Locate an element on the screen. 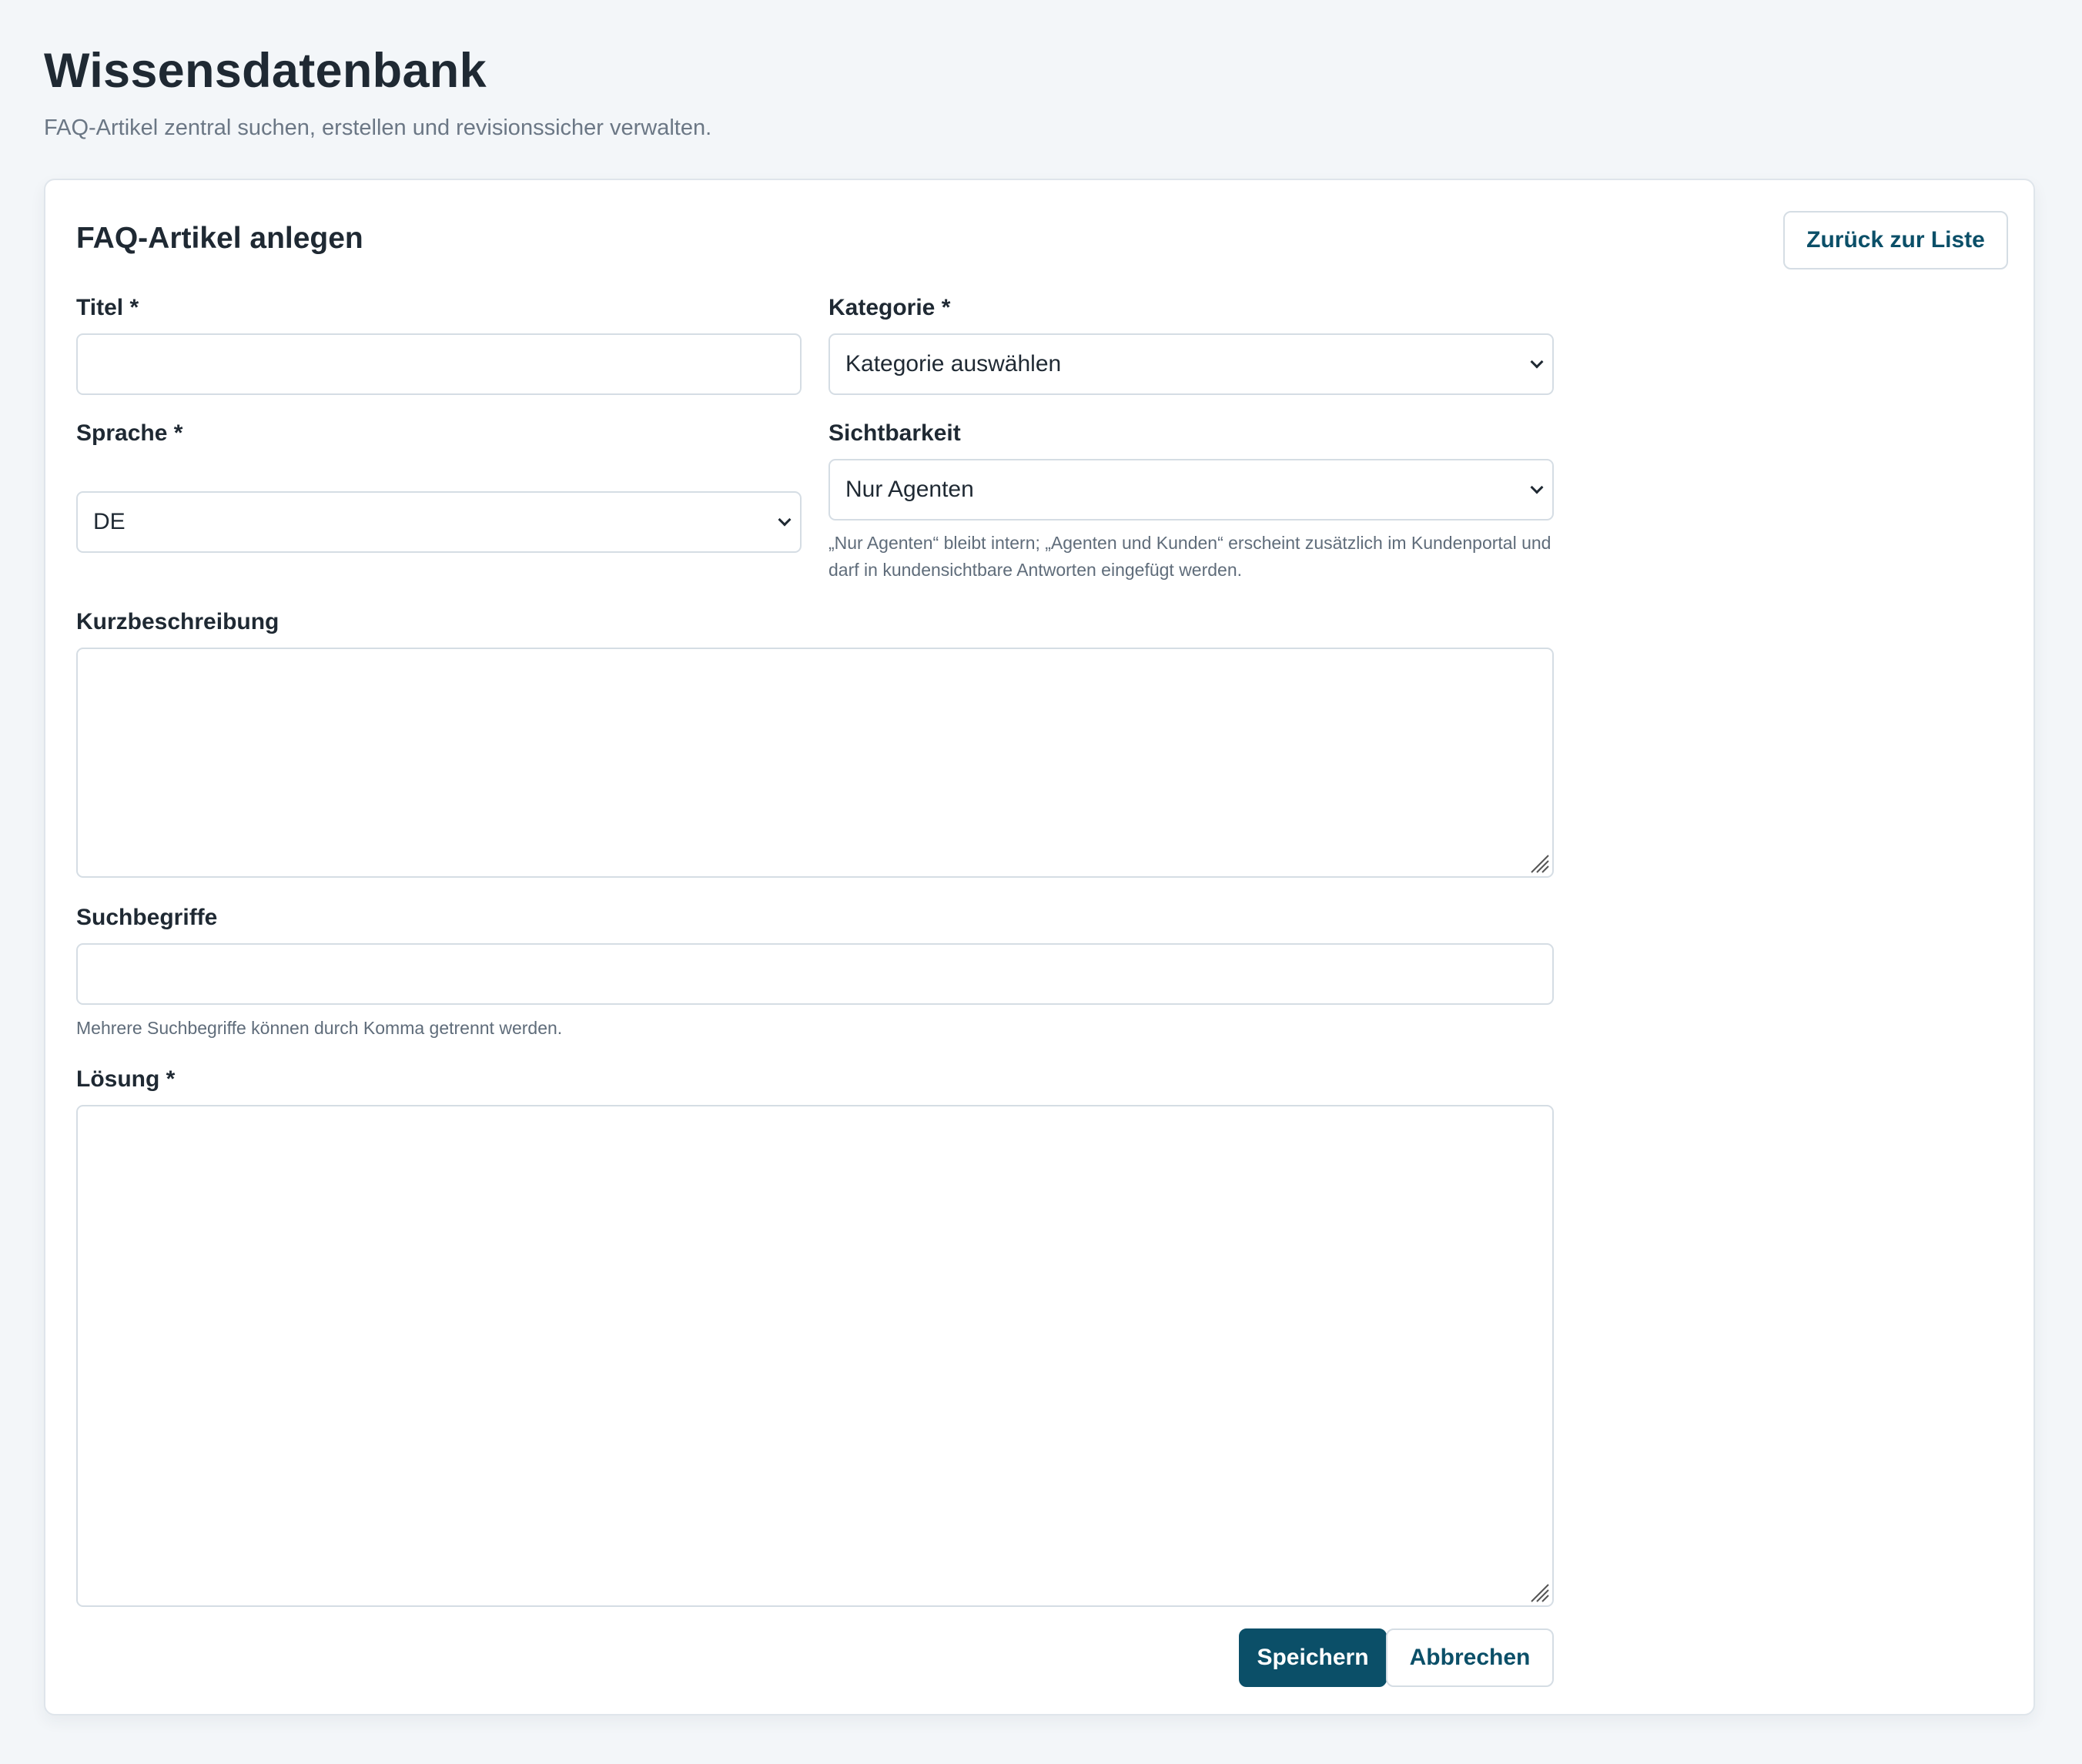 The width and height of the screenshot is (2082, 1764). sprache-select-value: DE is located at coordinates (109, 521).